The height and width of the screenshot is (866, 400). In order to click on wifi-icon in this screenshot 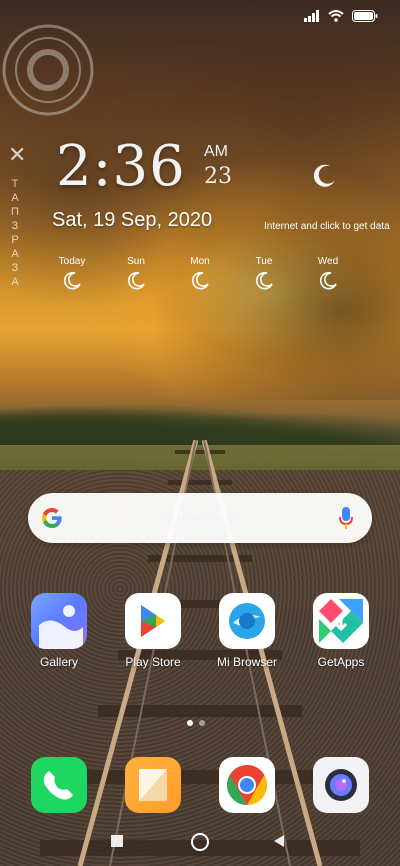, I will do `click(336, 16)`.